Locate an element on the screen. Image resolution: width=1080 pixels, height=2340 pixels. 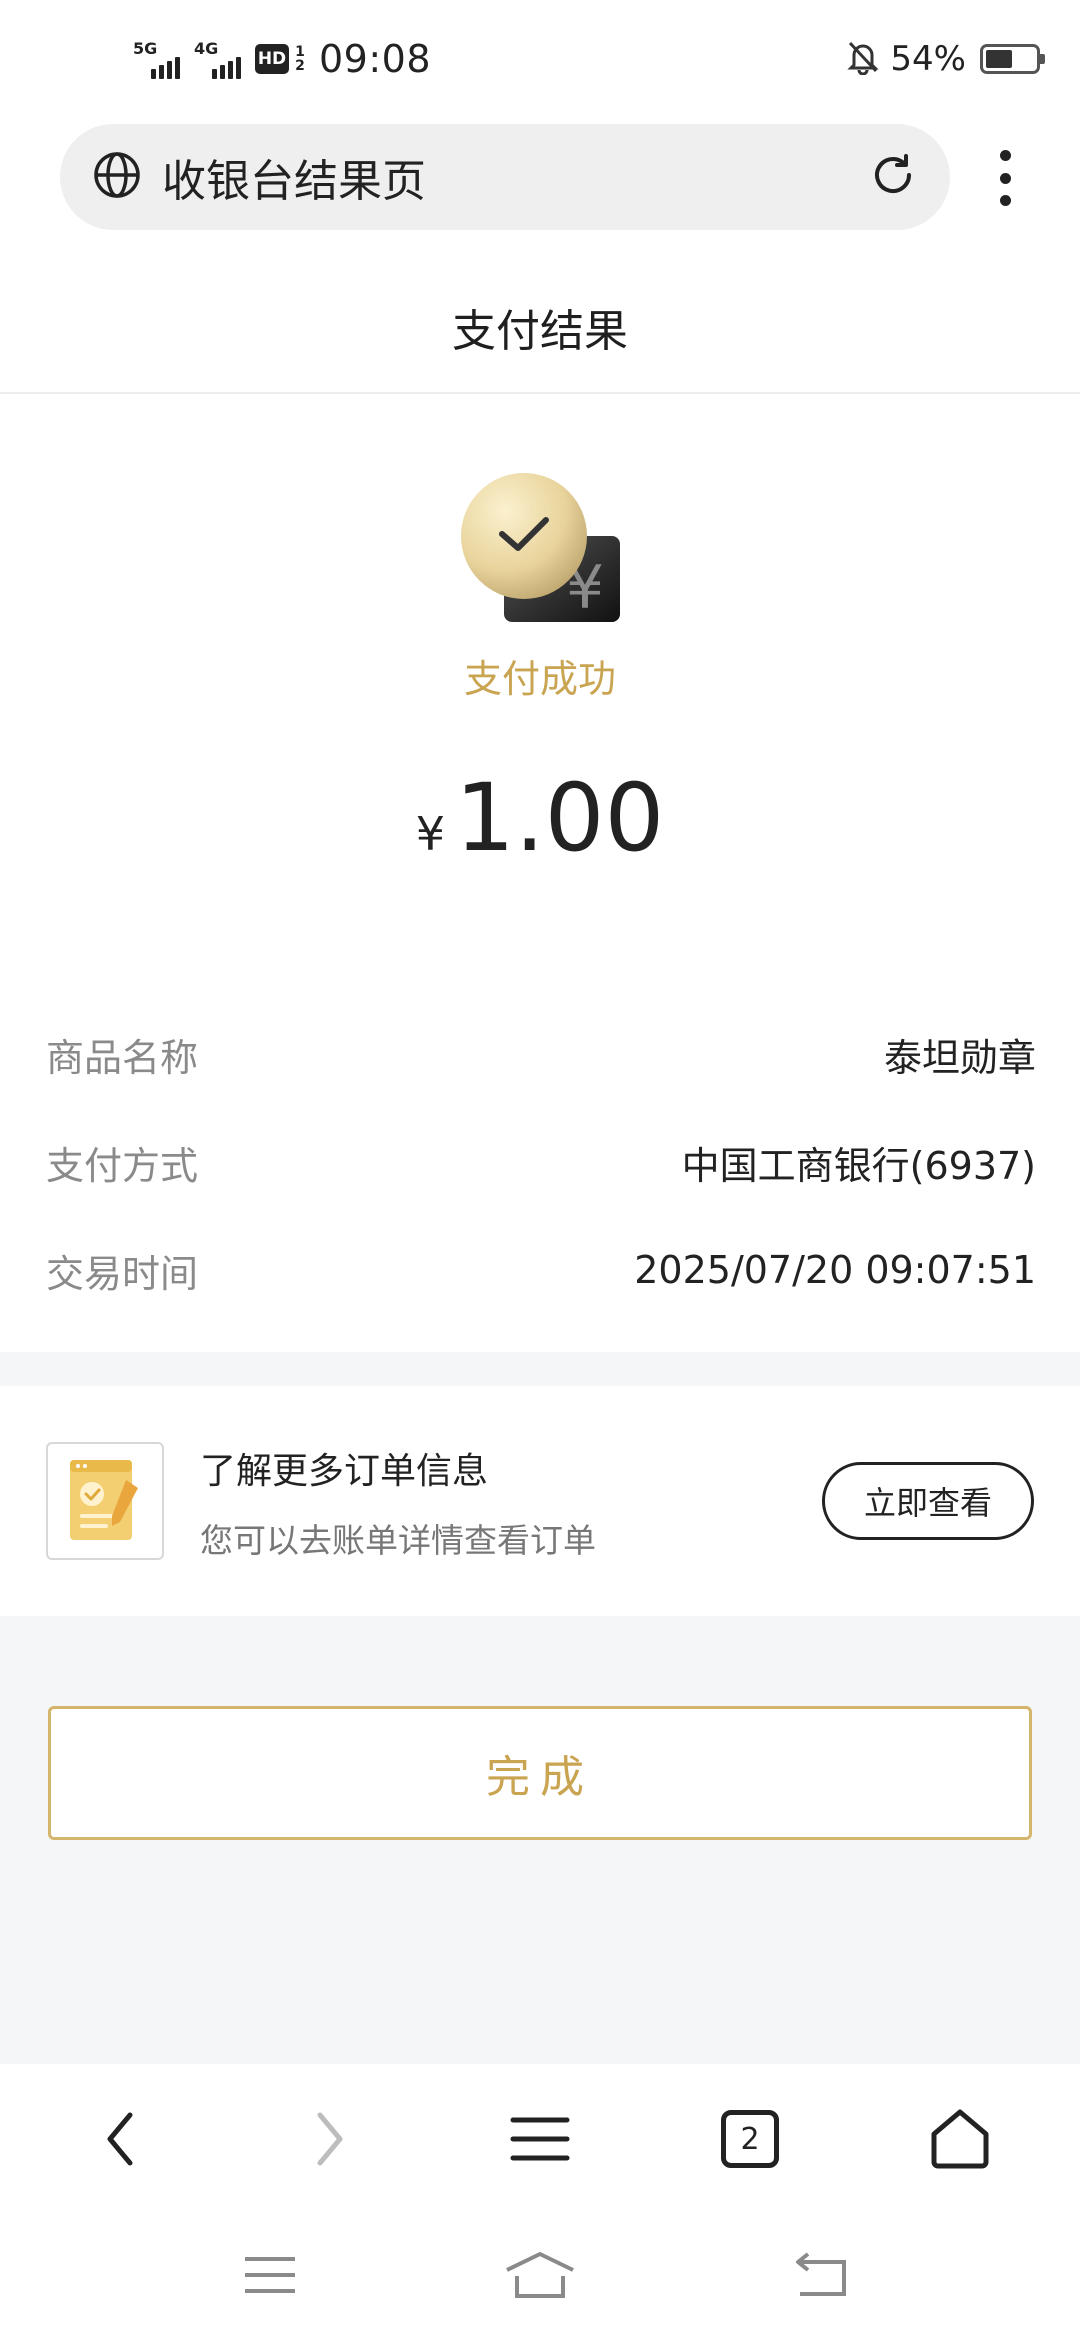
menu-icon is located at coordinates (540, 2139).